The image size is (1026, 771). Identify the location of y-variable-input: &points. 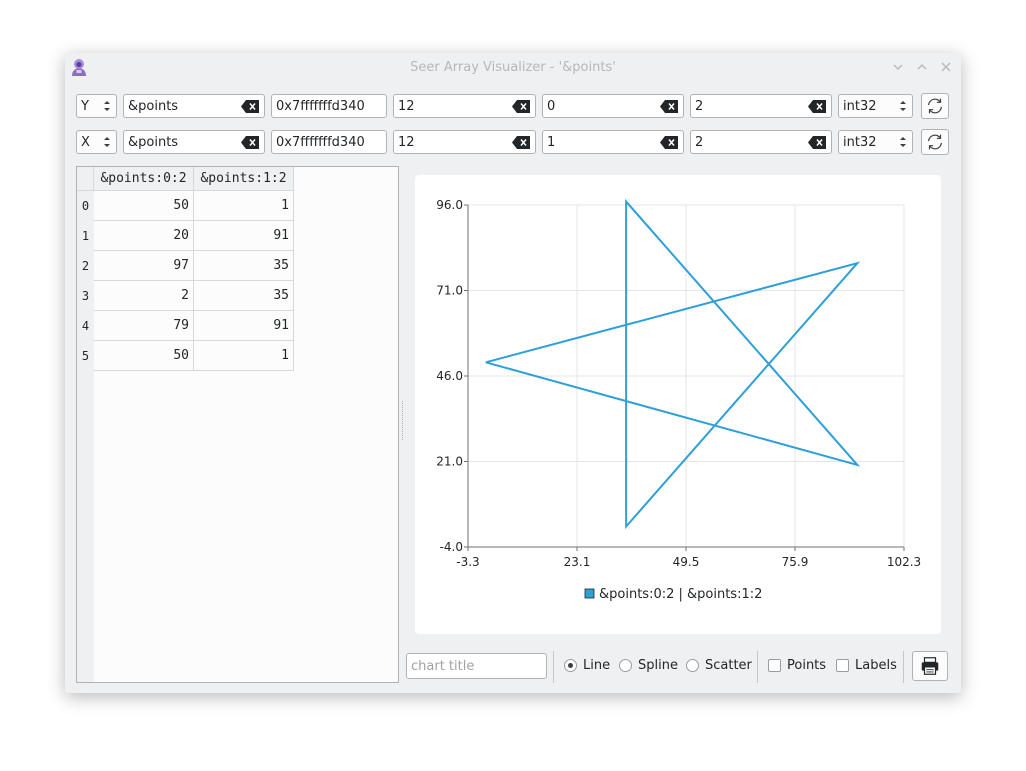
(194, 106).